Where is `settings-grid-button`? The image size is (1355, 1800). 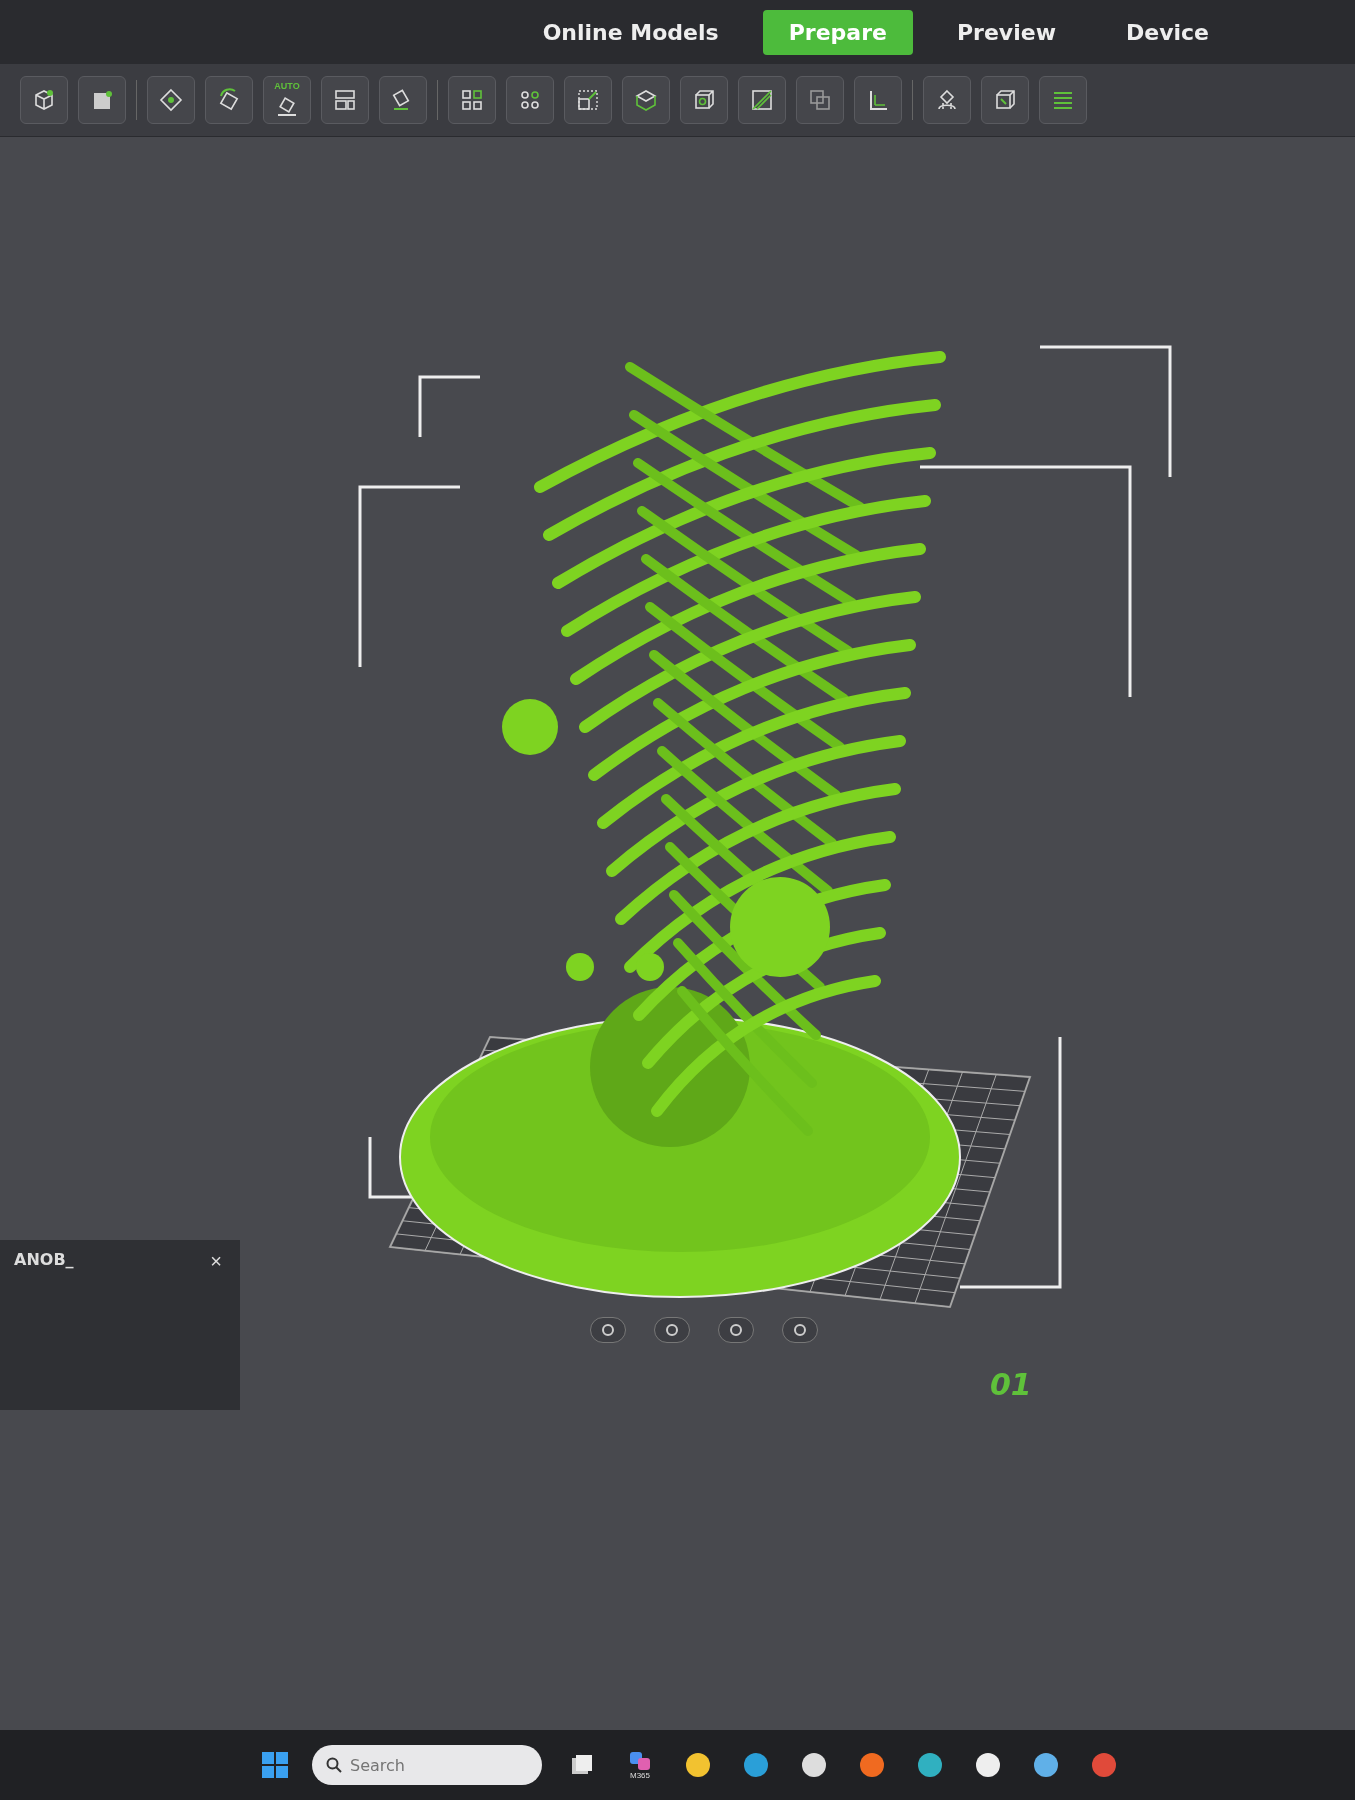
settings-grid-button is located at coordinates (530, 100).